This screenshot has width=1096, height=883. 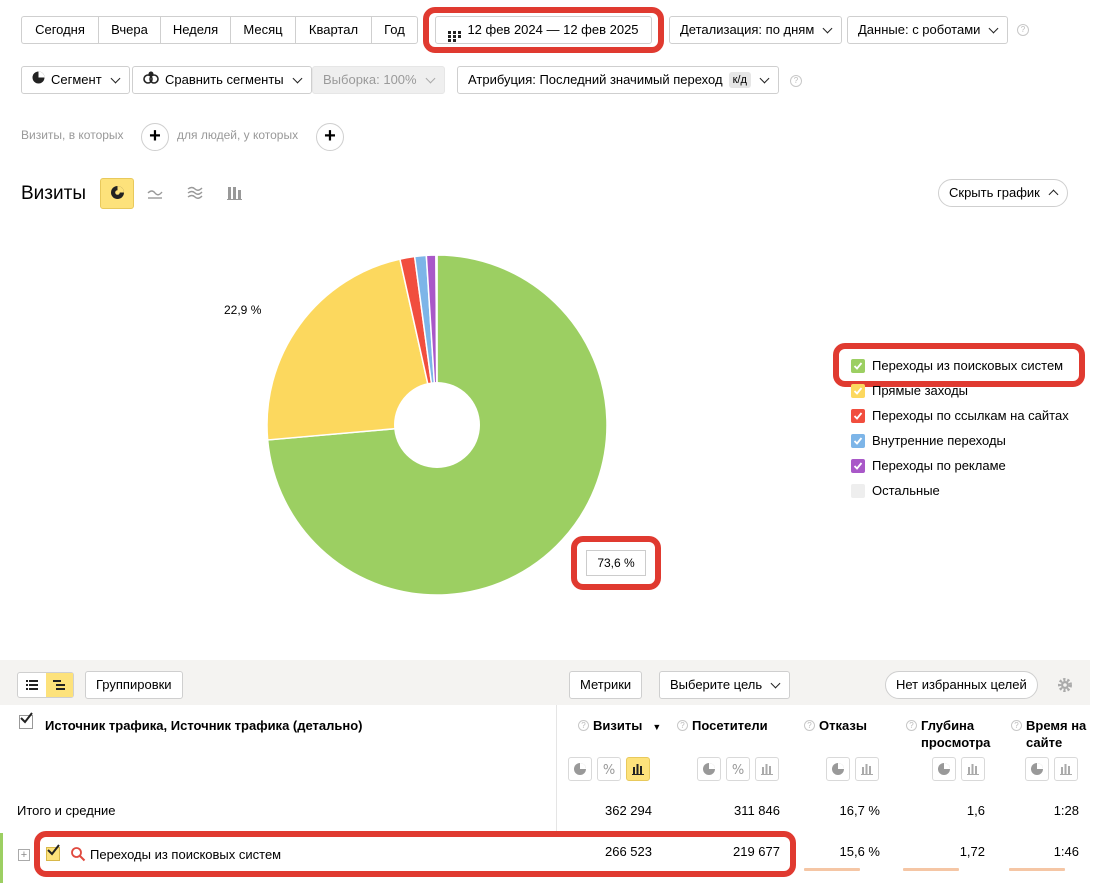 I want to click on settings-gear-icon, so click(x=1065, y=686).